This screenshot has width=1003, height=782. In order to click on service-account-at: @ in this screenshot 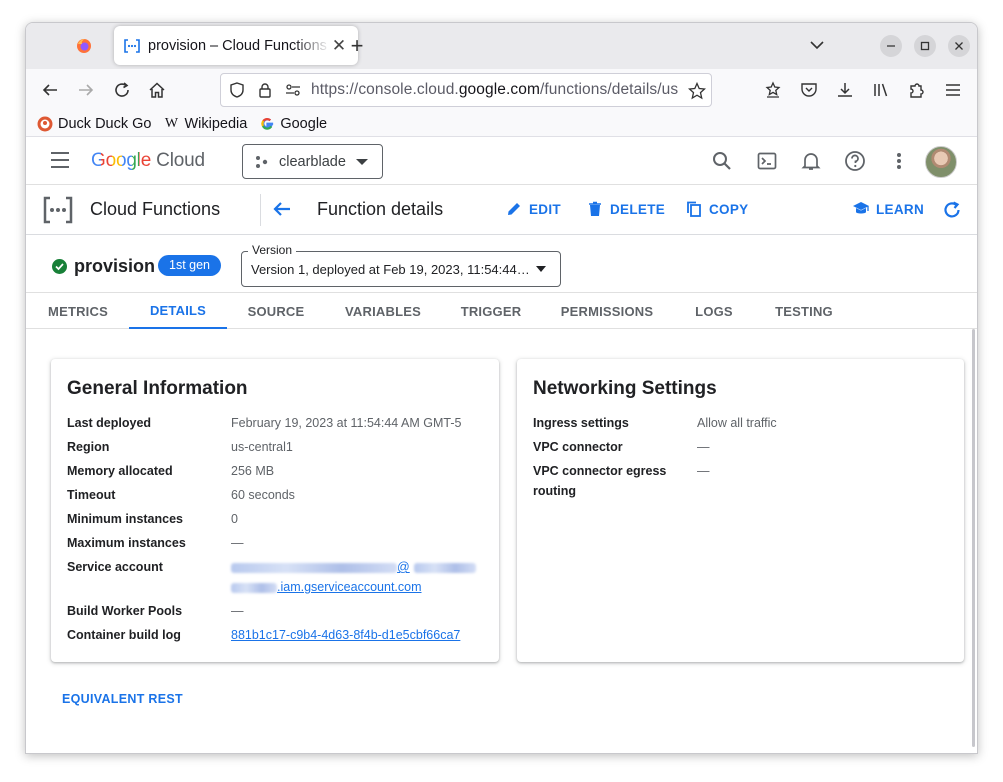, I will do `click(403, 567)`.